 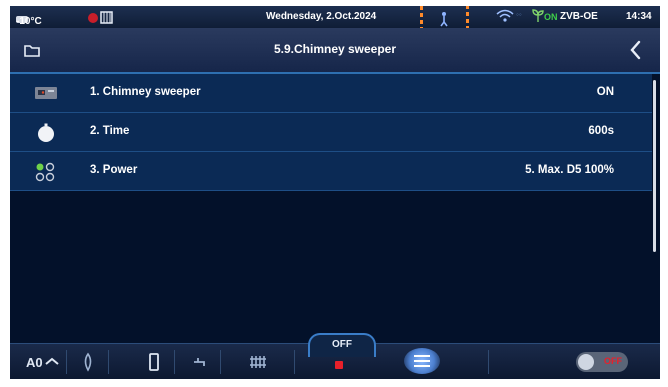 I want to click on list-item-label: 2. Time, so click(x=110, y=131).